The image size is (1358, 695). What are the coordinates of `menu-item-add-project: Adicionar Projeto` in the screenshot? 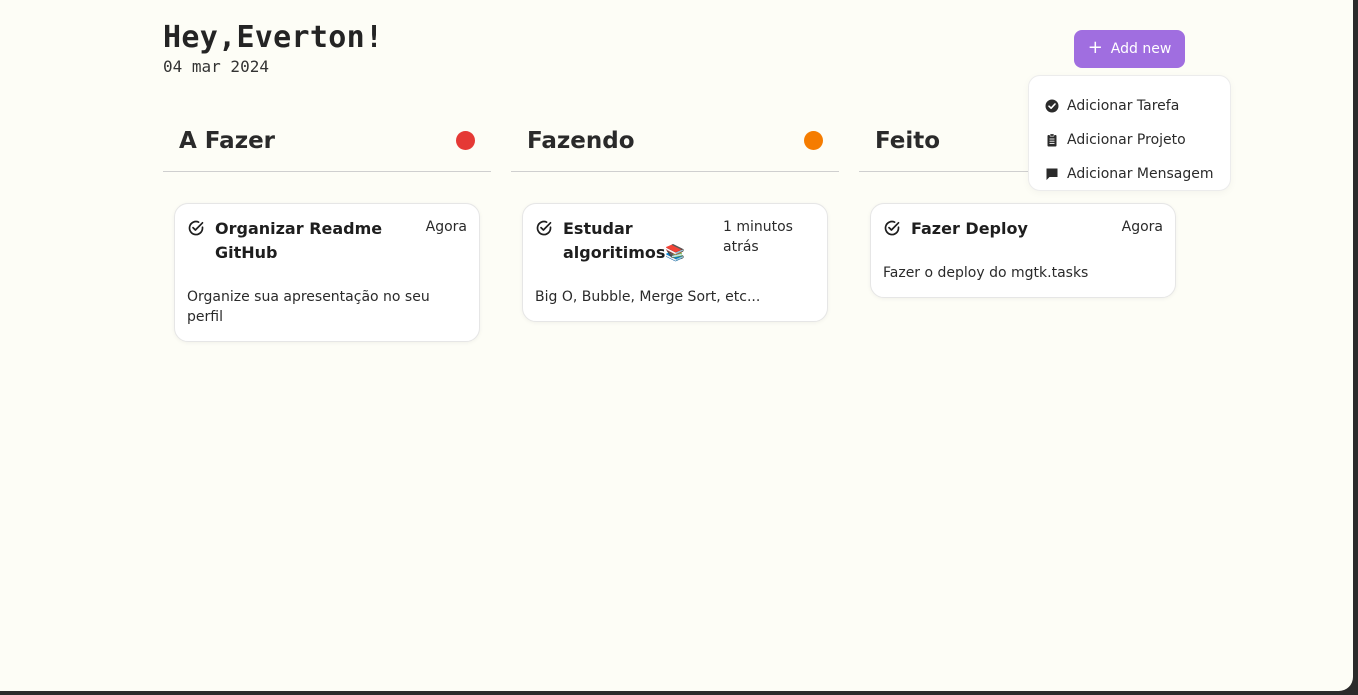 It's located at (1129, 140).